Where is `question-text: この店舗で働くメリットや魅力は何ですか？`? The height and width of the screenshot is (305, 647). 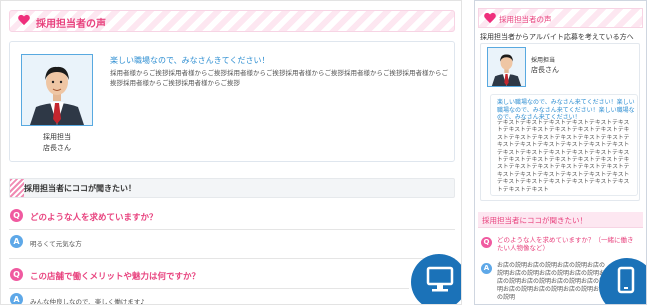 question-text: この店舗で働くメリットや魅力は何ですか？ is located at coordinates (115, 277).